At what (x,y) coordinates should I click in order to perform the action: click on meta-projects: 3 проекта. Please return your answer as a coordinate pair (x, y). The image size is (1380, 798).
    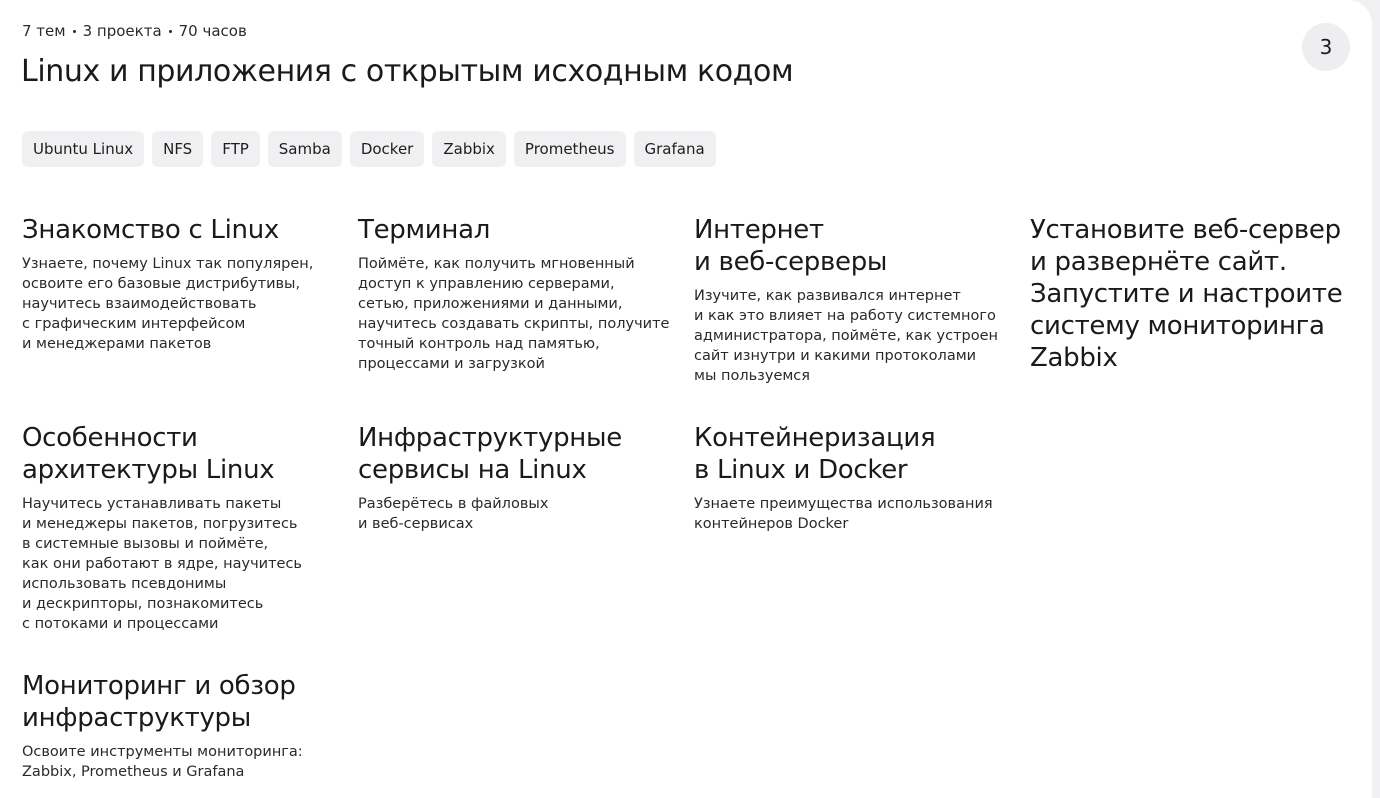
    Looking at the image, I should click on (122, 31).